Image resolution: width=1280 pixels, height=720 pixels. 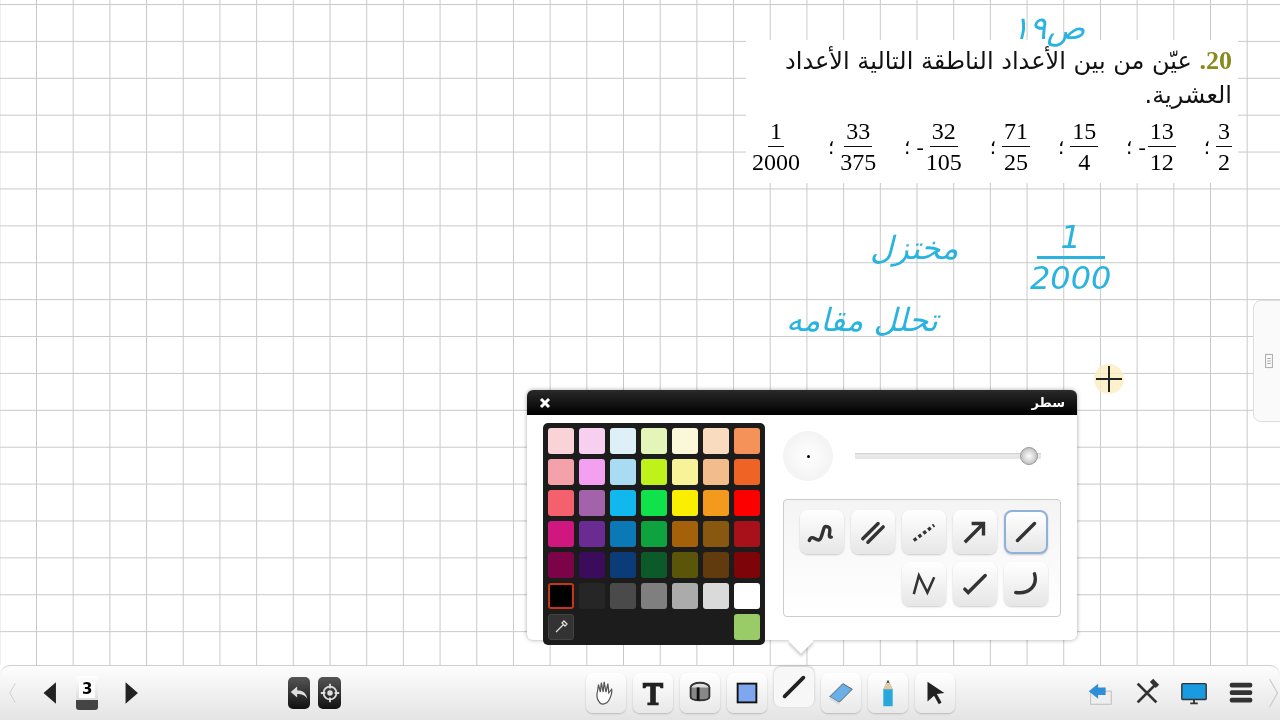 What do you see at coordinates (858, 131) in the screenshot?
I see `fraction-numerator: 33` at bounding box center [858, 131].